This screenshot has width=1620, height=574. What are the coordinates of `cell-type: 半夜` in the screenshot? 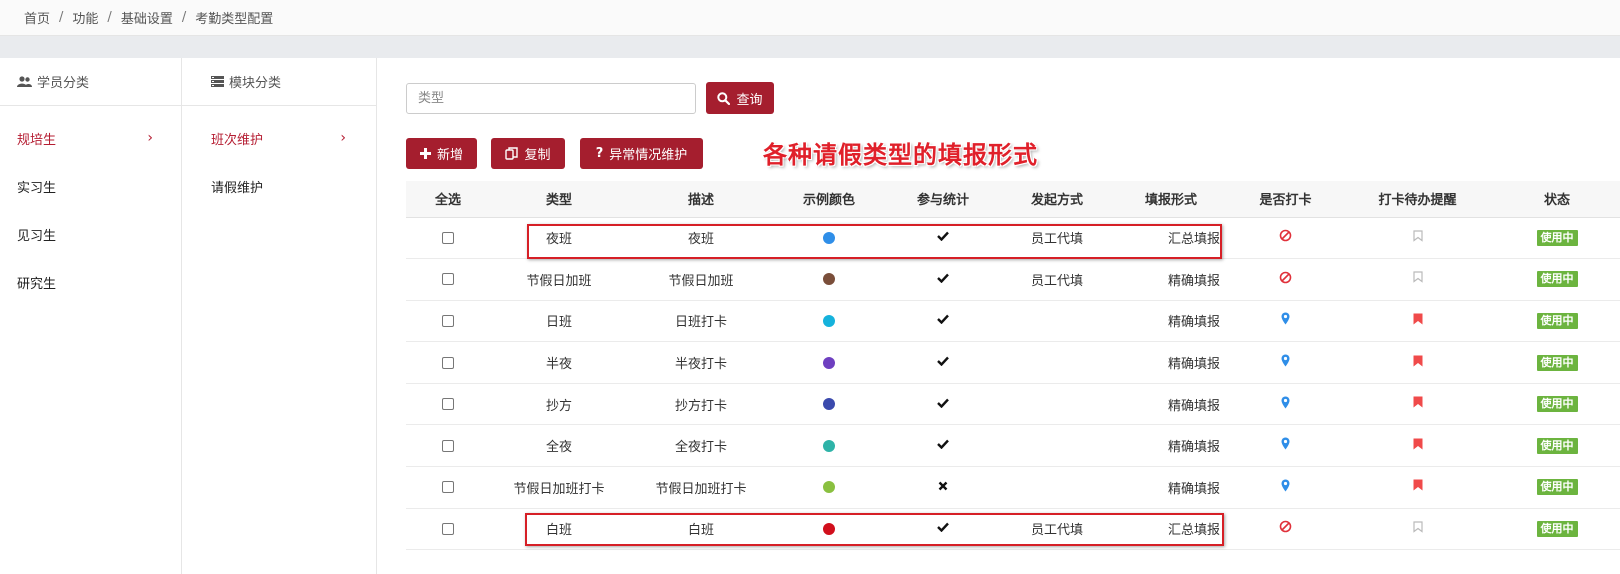 It's located at (559, 362).